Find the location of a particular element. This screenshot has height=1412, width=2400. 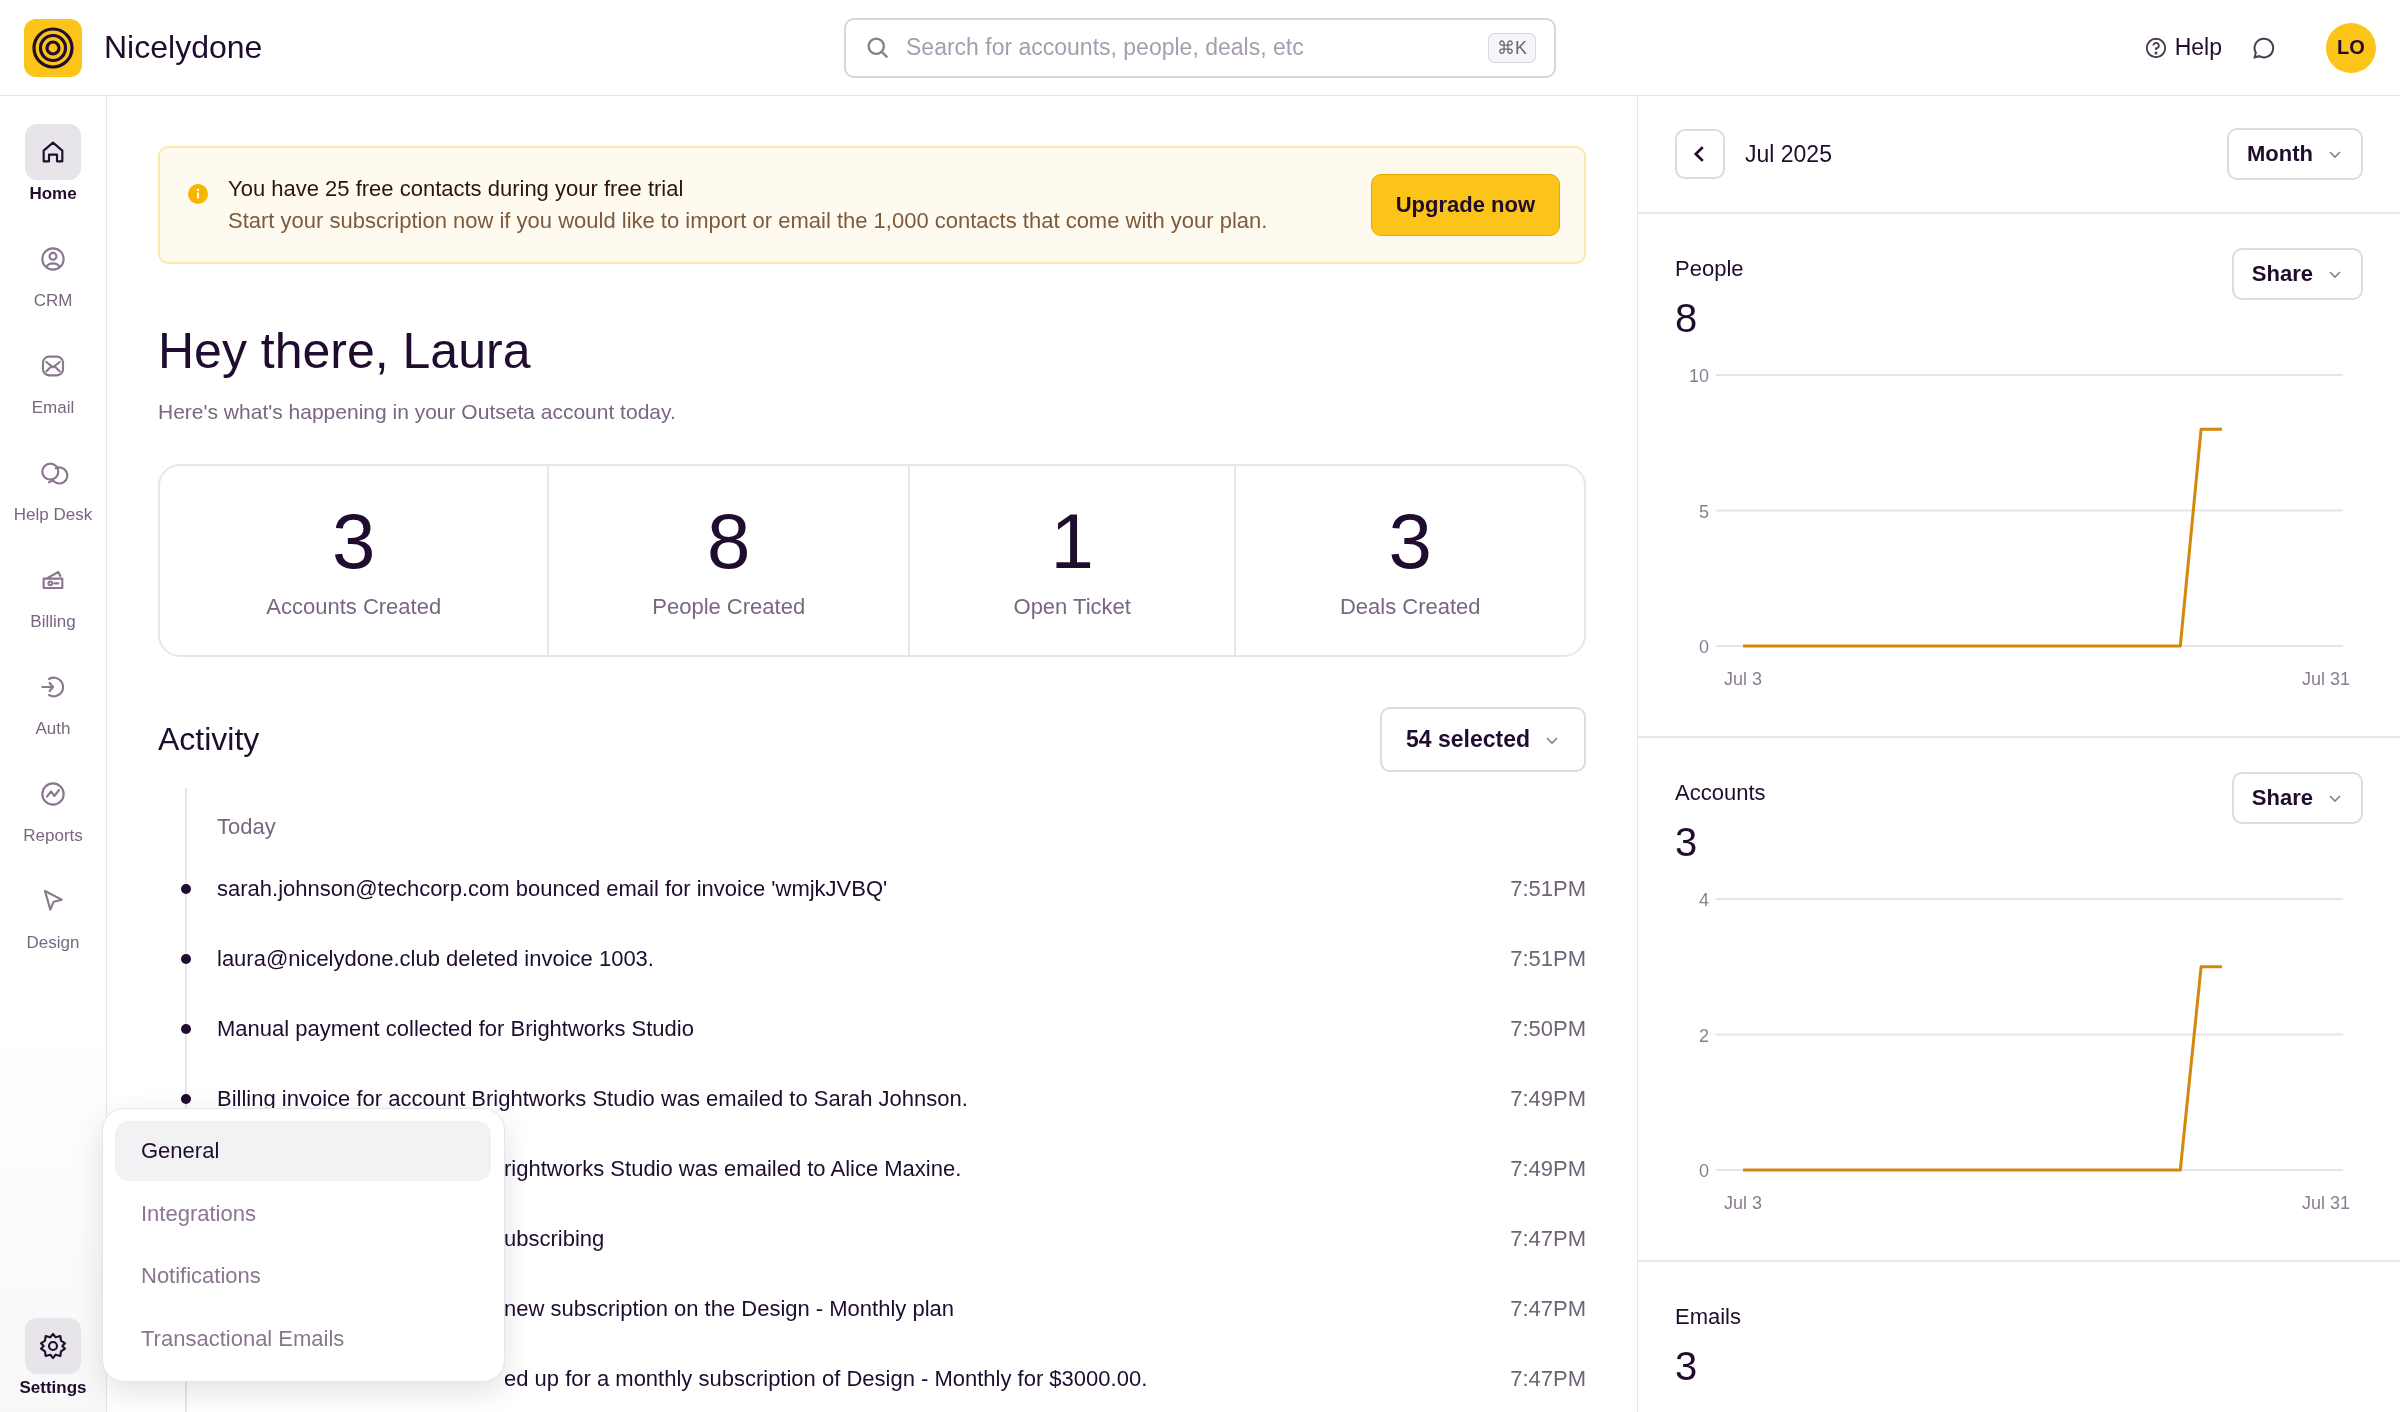

info-icon is located at coordinates (198, 194).